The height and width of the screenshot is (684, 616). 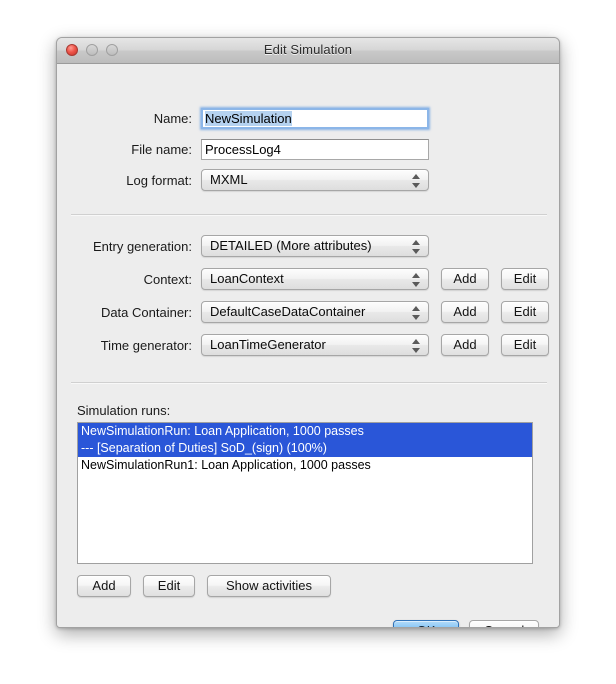 I want to click on log-format-label: Log format:, so click(x=159, y=180).